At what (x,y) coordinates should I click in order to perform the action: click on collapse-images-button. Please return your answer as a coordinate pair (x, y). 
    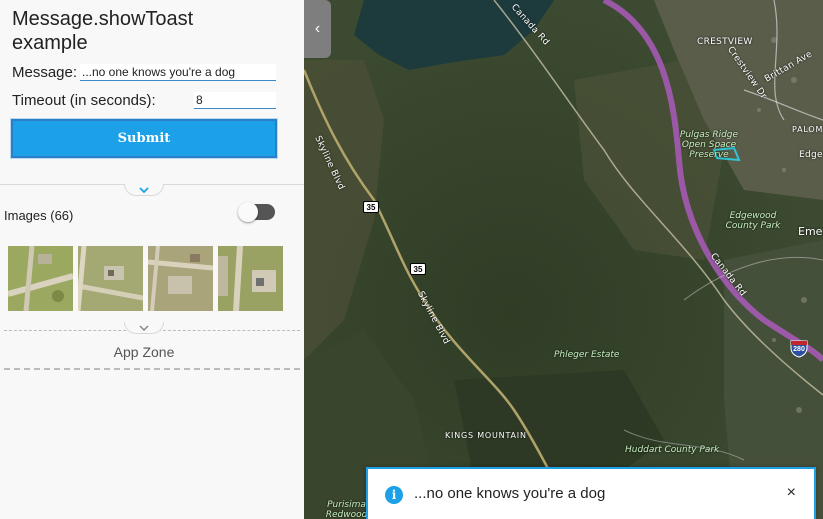
    Looking at the image, I should click on (144, 328).